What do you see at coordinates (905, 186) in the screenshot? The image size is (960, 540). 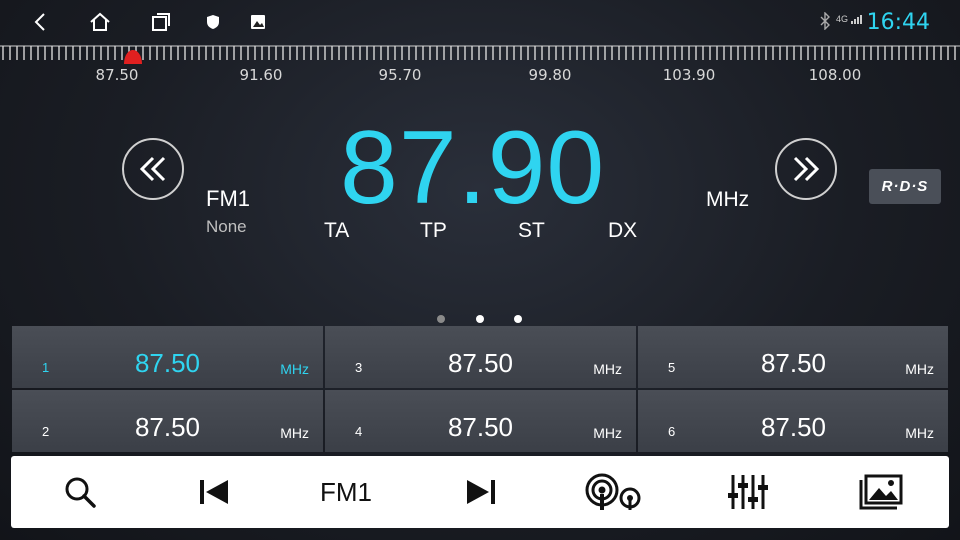 I see `rds-button: R·D·S` at bounding box center [905, 186].